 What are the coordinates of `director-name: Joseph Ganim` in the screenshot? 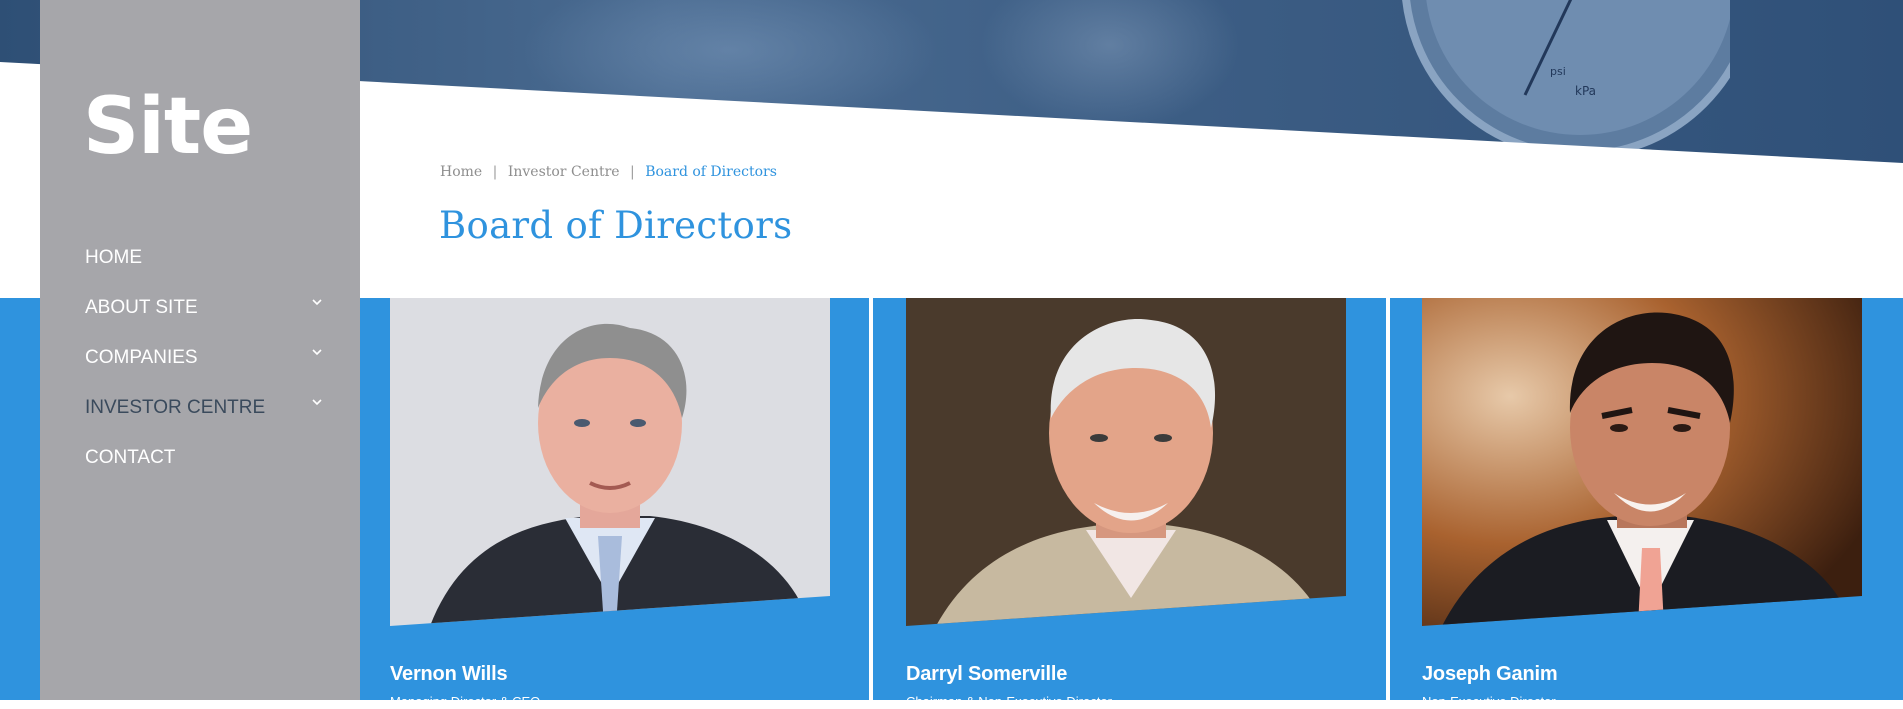 It's located at (1490, 674).